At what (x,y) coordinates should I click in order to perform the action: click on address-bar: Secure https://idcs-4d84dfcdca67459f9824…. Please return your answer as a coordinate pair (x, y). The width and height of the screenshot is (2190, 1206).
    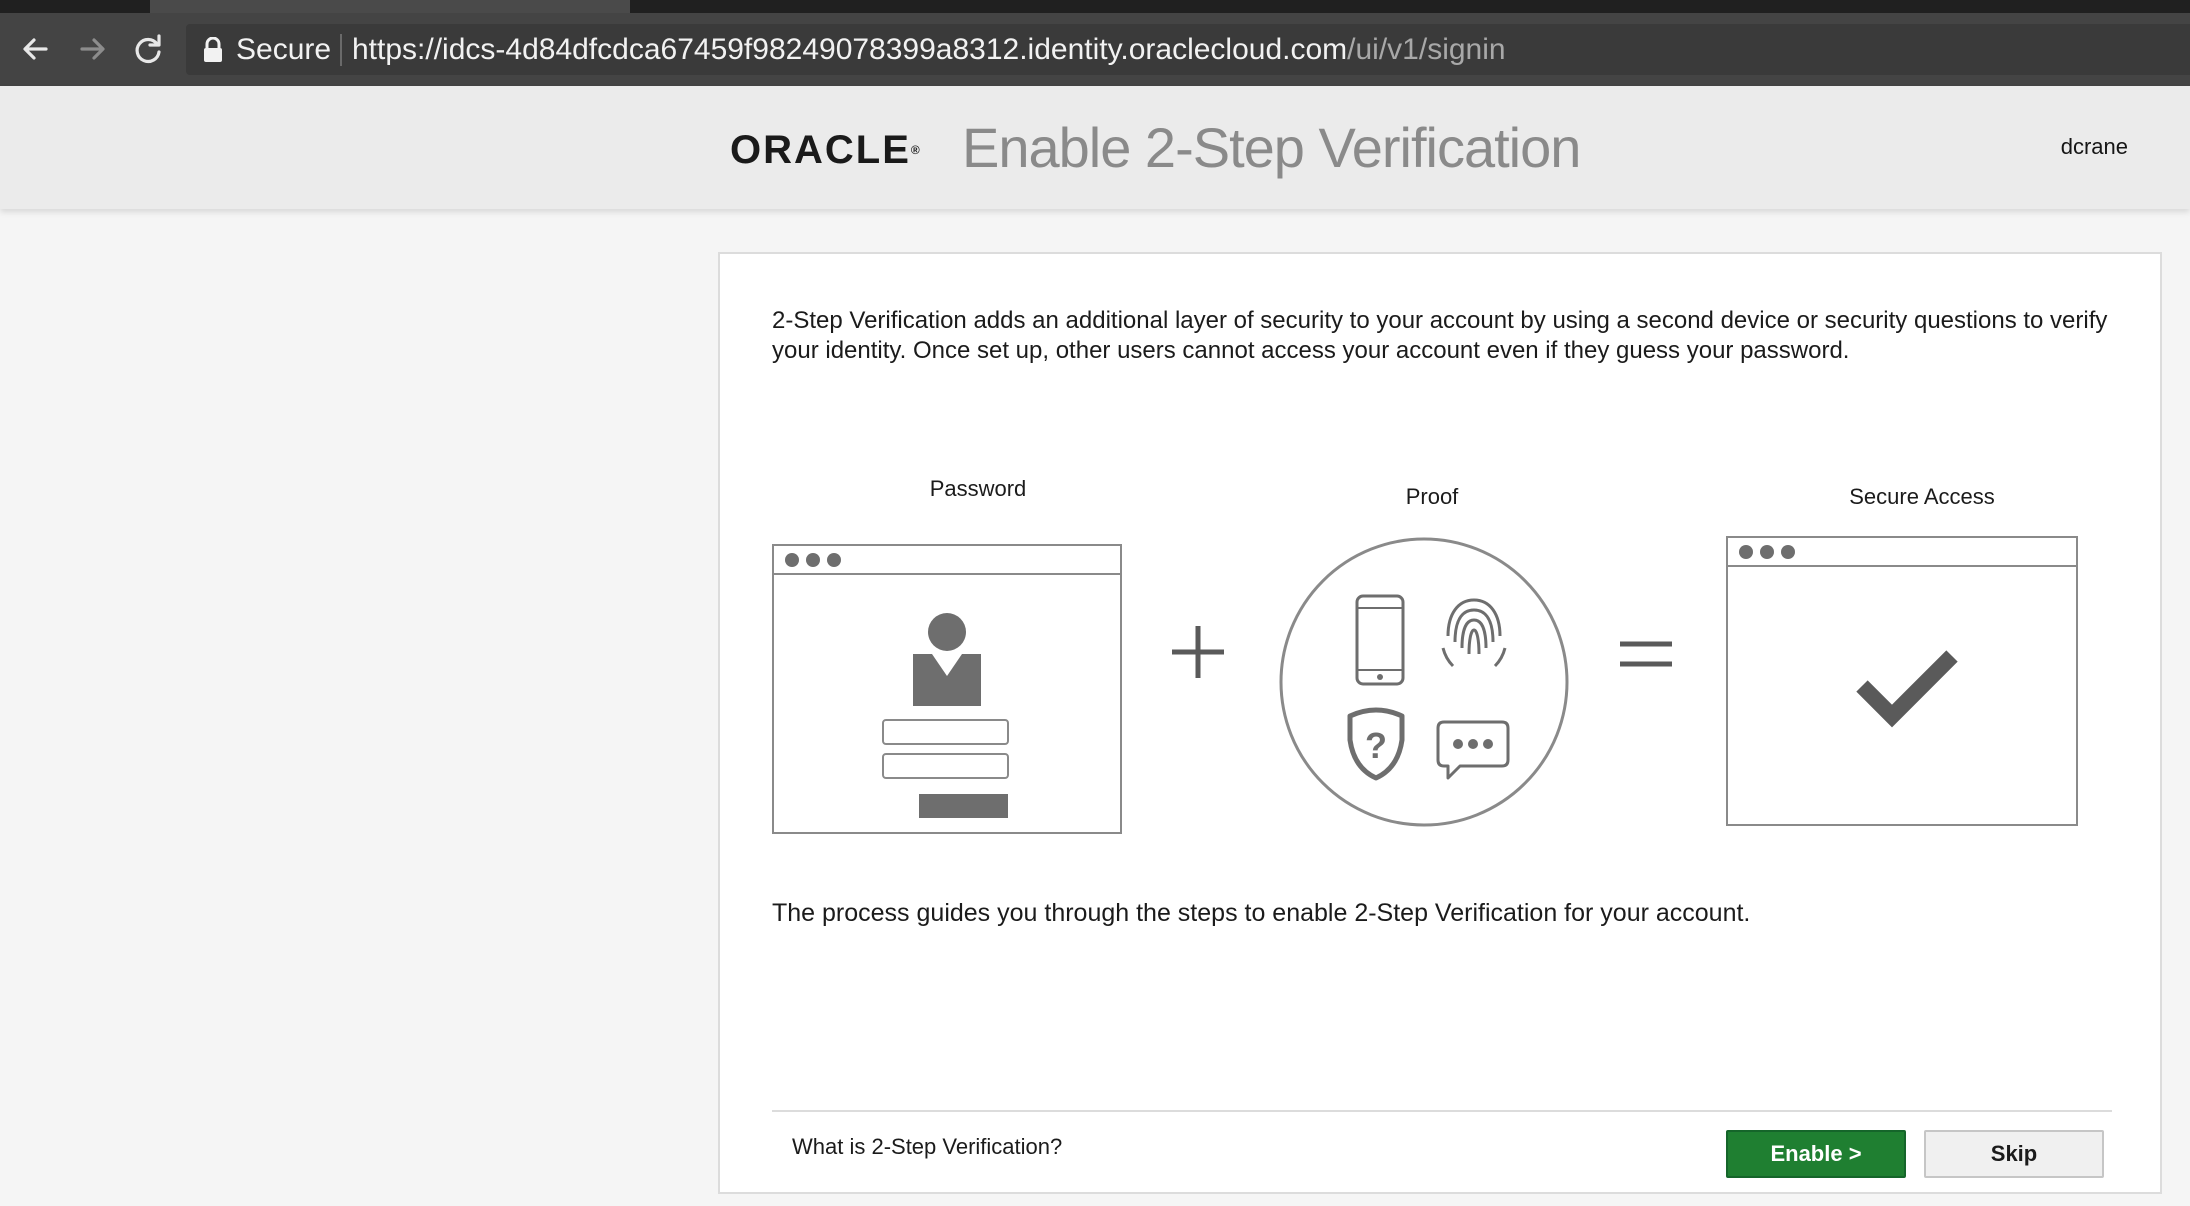
    Looking at the image, I should click on (1188, 49).